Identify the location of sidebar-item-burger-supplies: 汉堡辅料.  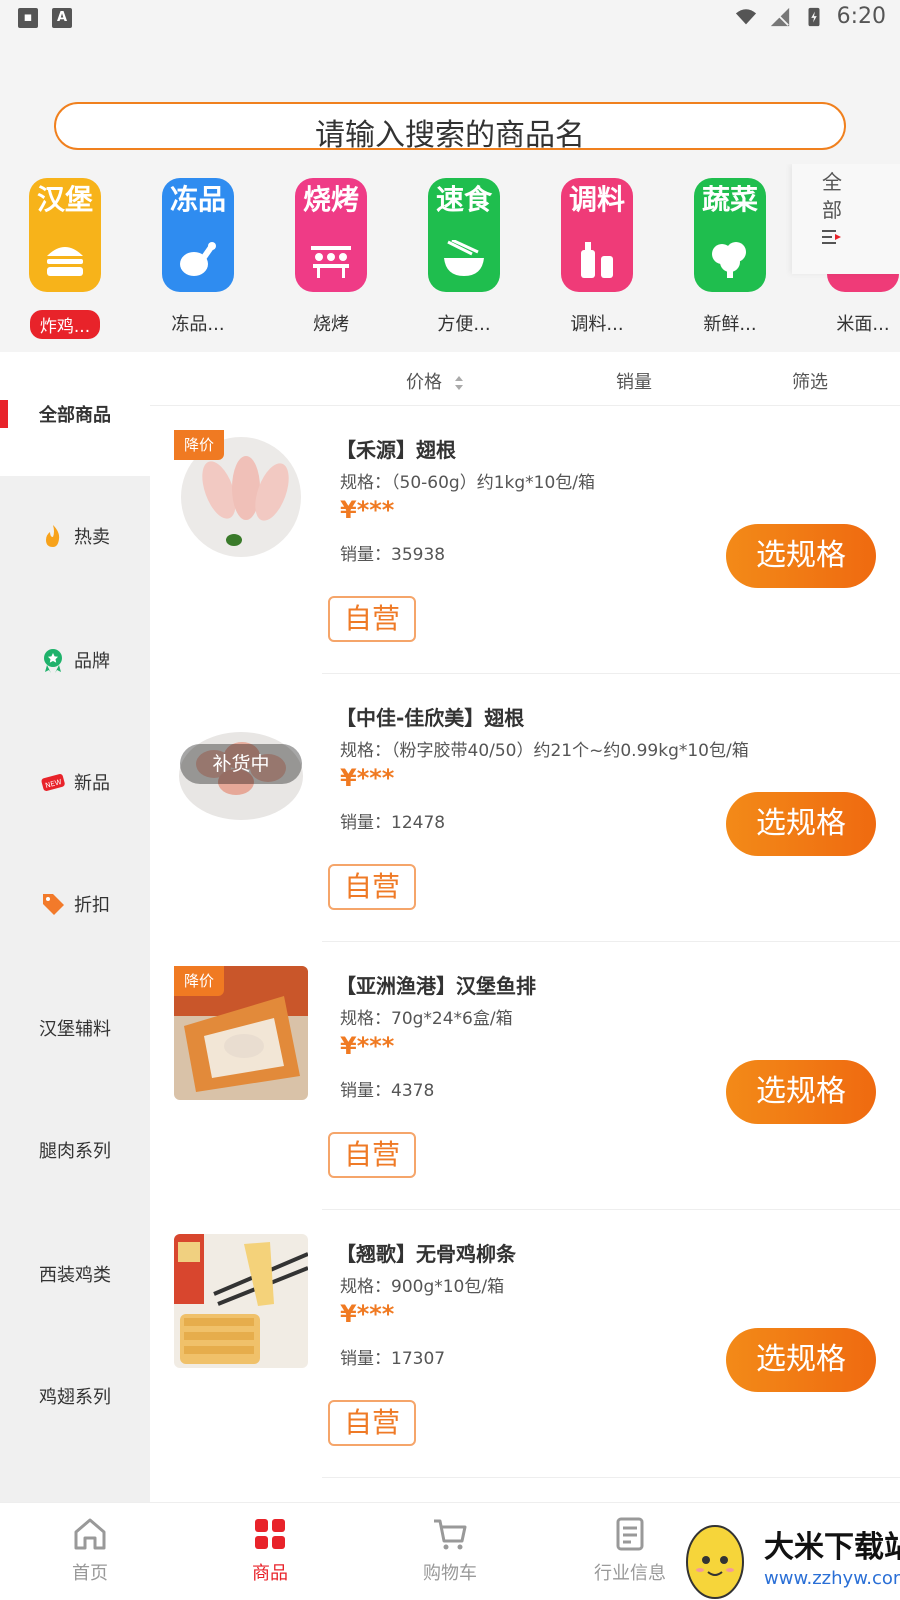
(75, 1028).